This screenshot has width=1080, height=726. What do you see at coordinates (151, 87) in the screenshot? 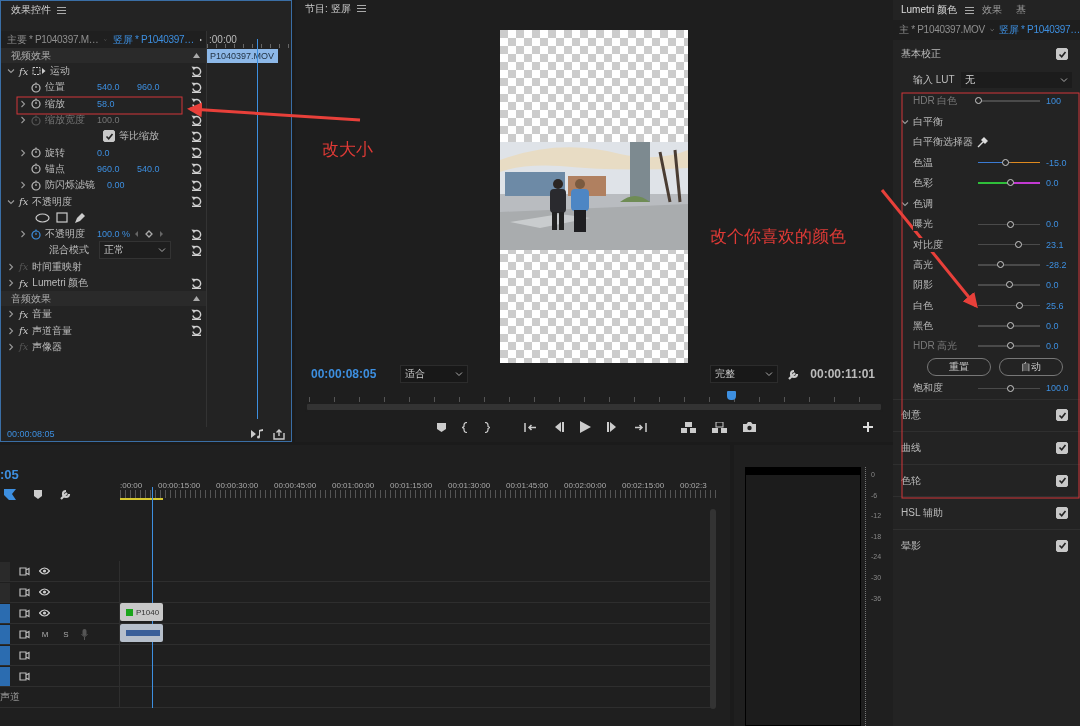
I see `property-value: 960.0` at bounding box center [151, 87].